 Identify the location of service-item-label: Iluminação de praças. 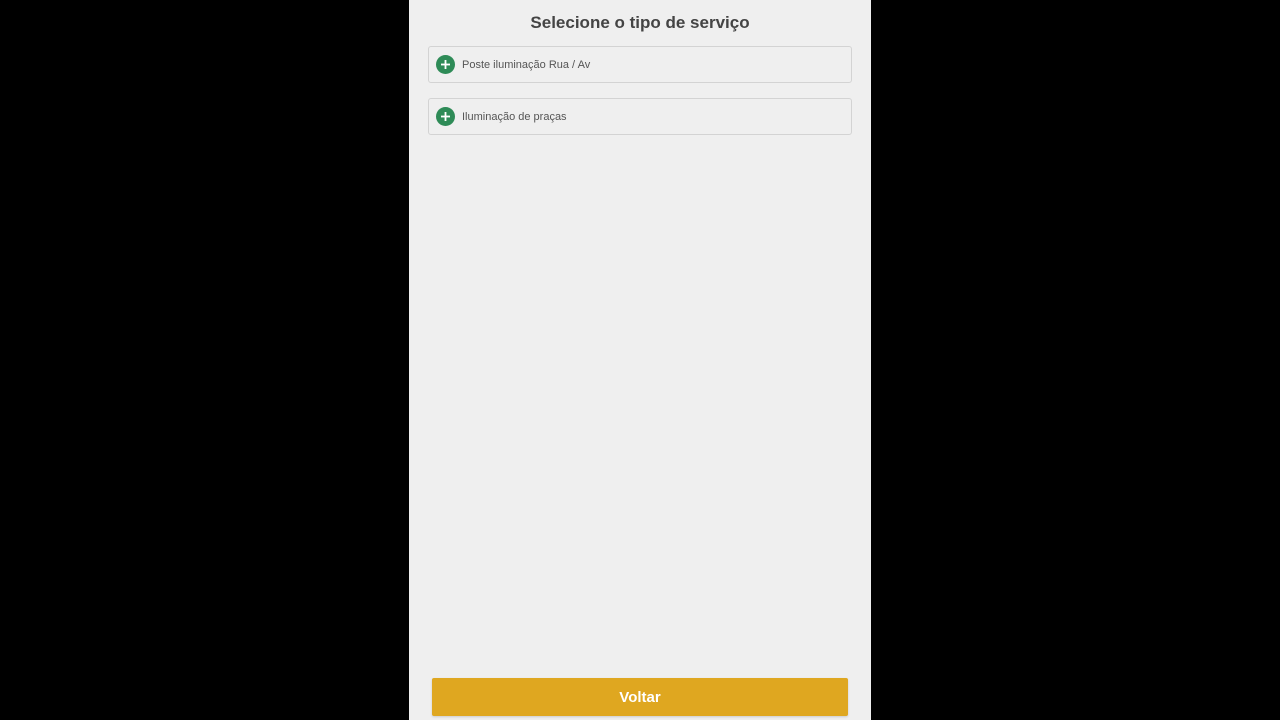
(514, 116).